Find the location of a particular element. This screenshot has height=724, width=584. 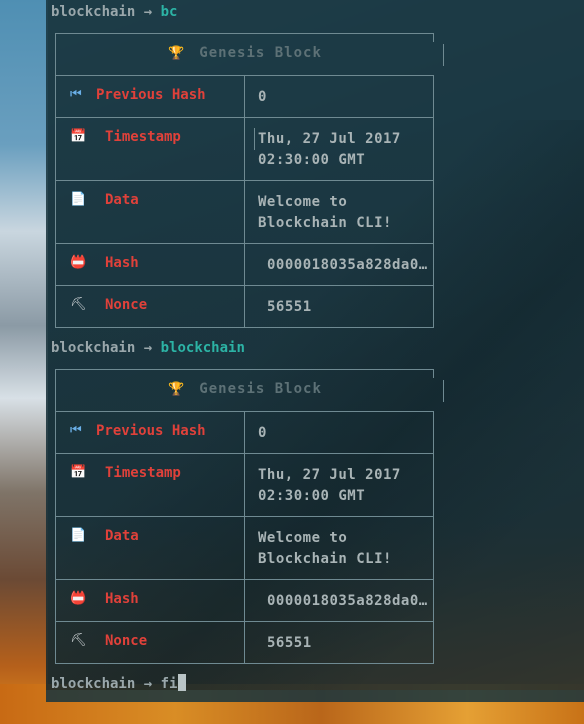

prompt-line-1: blockchain → bc is located at coordinates (114, 12).